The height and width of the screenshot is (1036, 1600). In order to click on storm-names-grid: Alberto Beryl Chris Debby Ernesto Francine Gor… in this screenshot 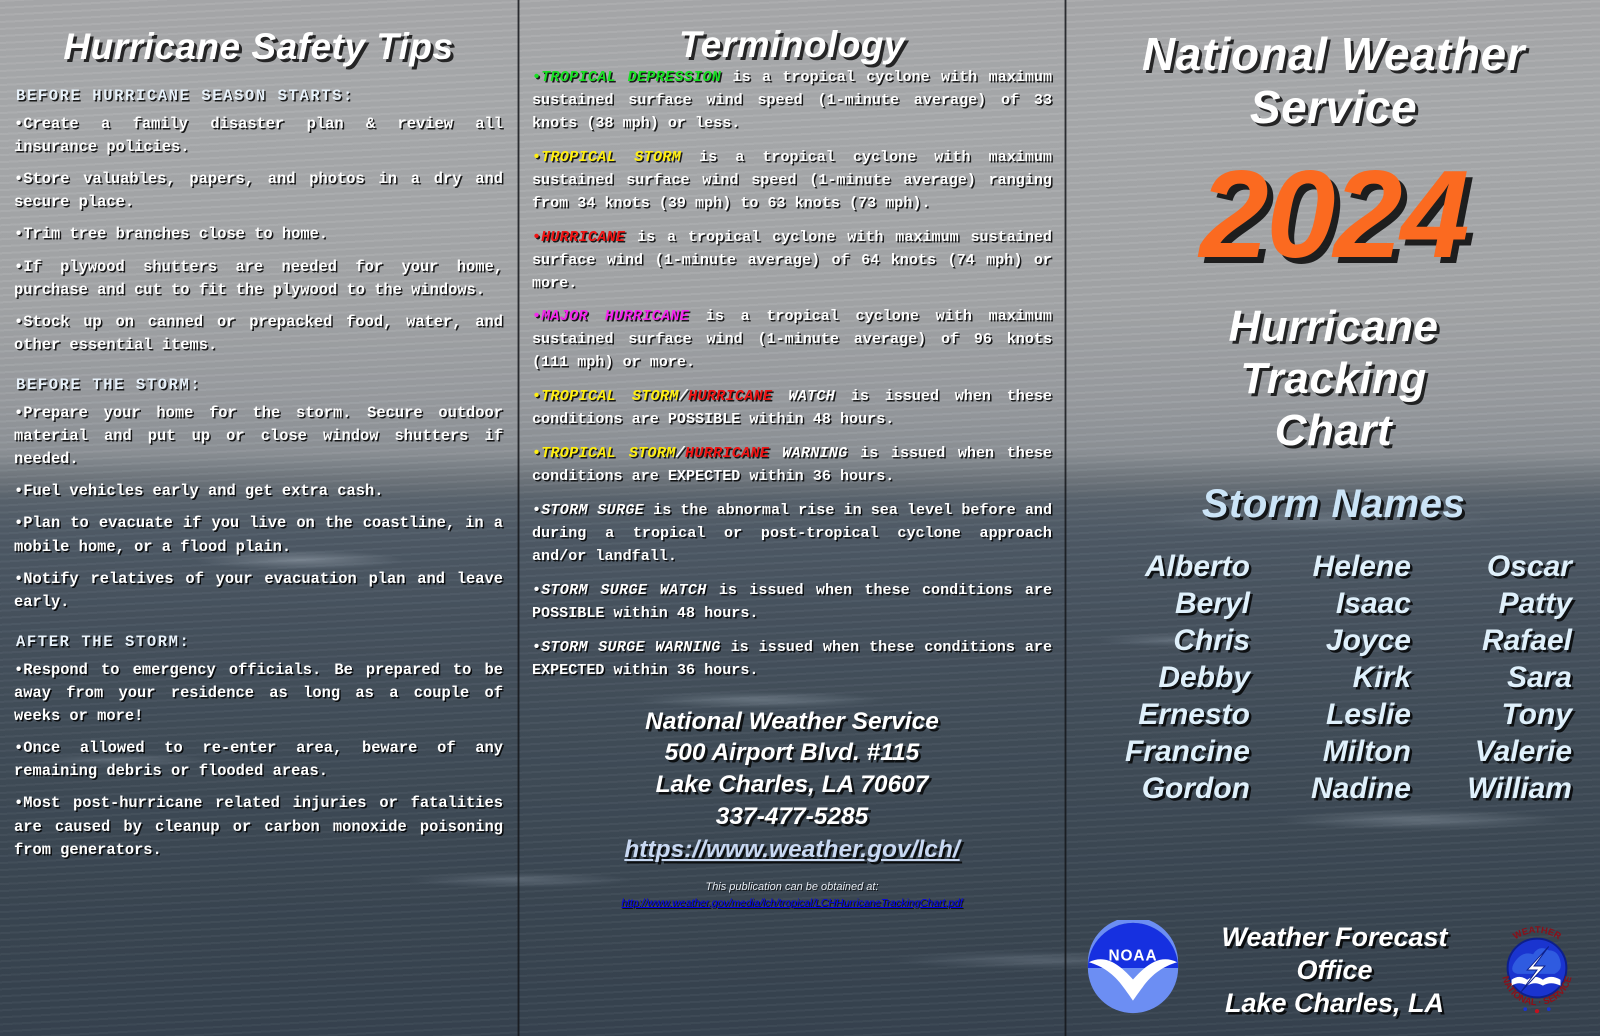, I will do `click(1335, 678)`.